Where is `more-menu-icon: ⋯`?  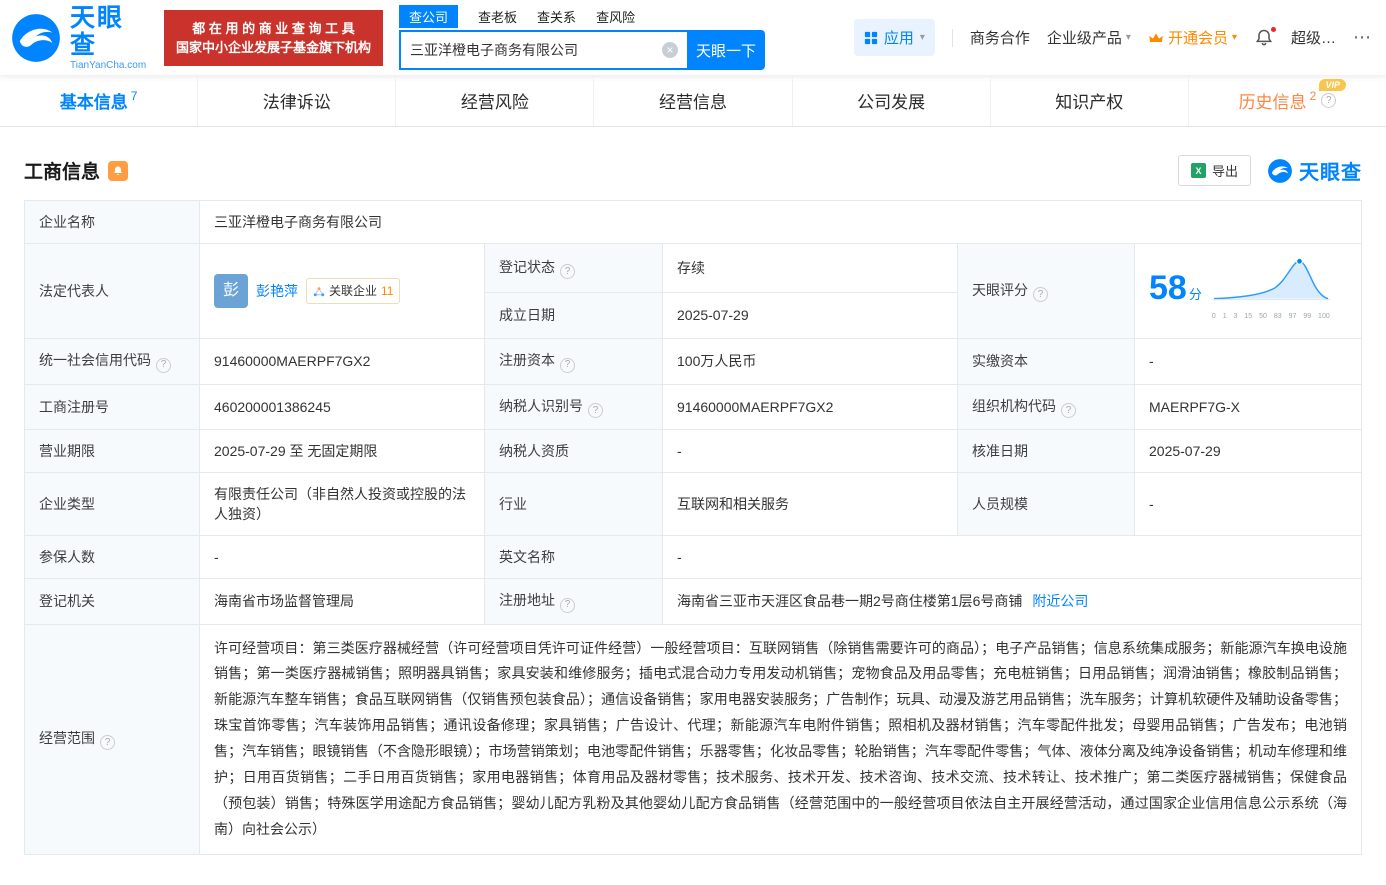
more-menu-icon: ⋯ is located at coordinates (1362, 37).